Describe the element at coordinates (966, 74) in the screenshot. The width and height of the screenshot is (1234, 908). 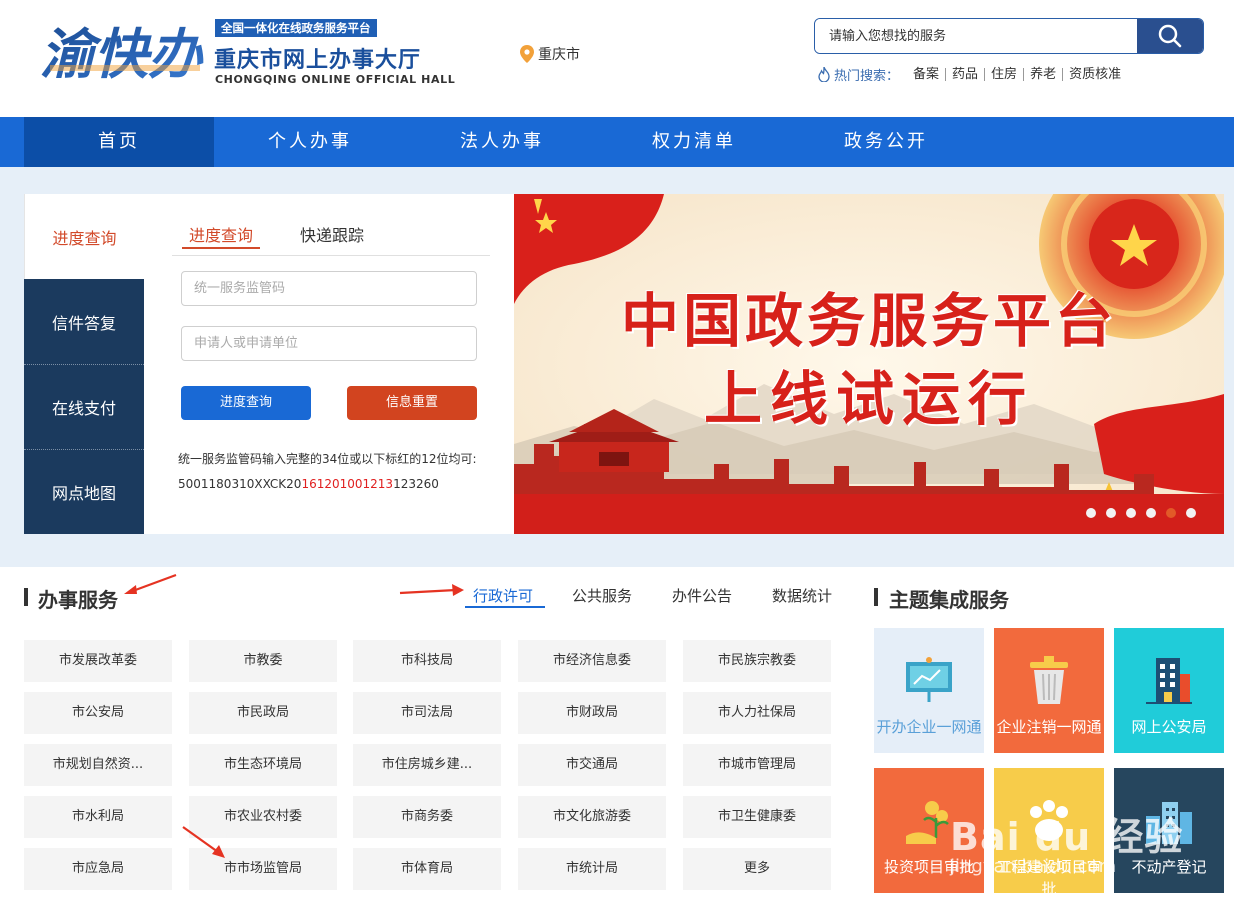
I see `hot-item: 药品` at that location.